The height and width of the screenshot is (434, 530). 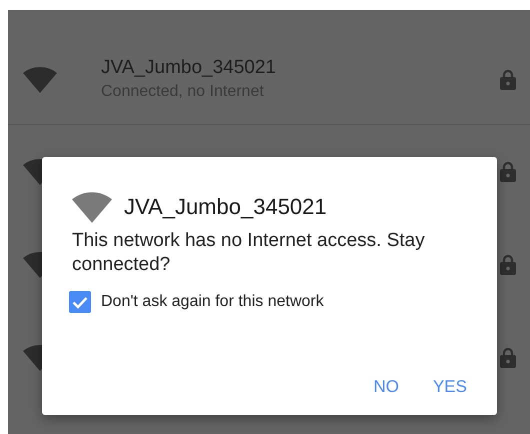 What do you see at coordinates (225, 207) in the screenshot?
I see `dialog-title: JVA_Jumbo_345021` at bounding box center [225, 207].